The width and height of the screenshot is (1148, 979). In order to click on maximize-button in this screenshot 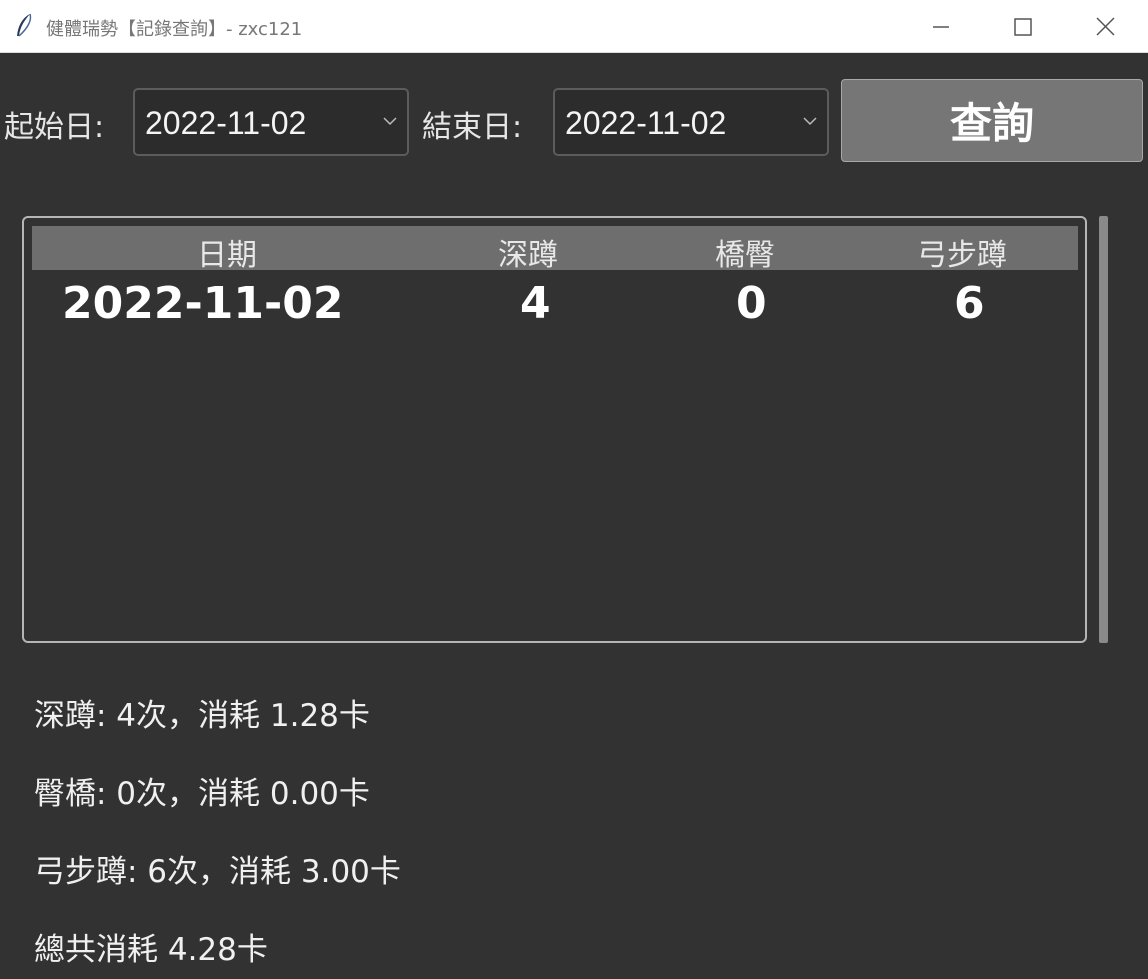, I will do `click(1024, 26)`.